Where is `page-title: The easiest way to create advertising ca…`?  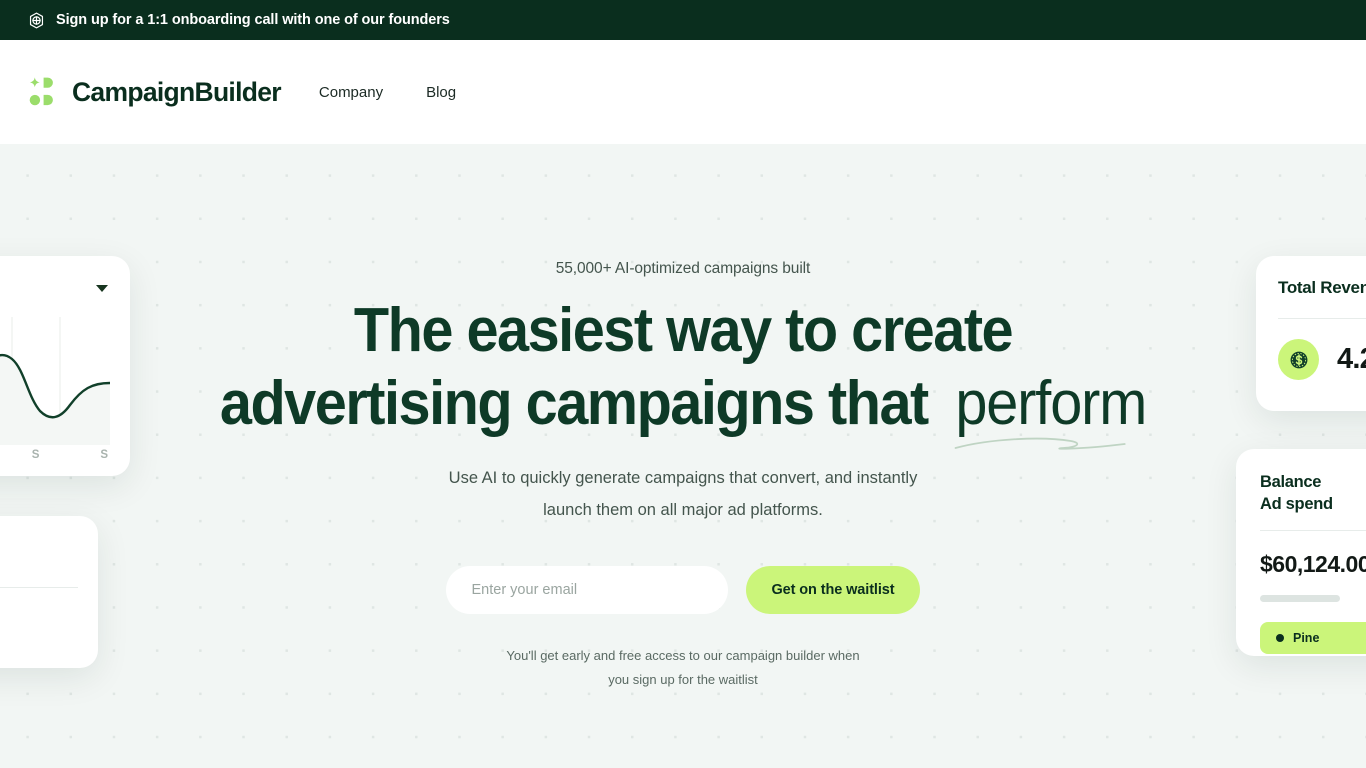 page-title: The easiest way to create advertising ca… is located at coordinates (683, 372).